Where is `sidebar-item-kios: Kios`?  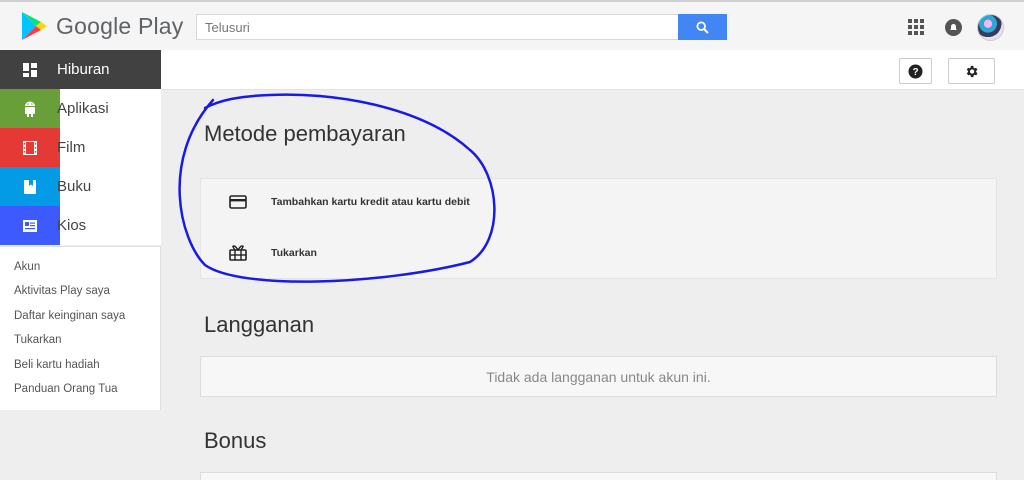 sidebar-item-kios: Kios is located at coordinates (80, 225).